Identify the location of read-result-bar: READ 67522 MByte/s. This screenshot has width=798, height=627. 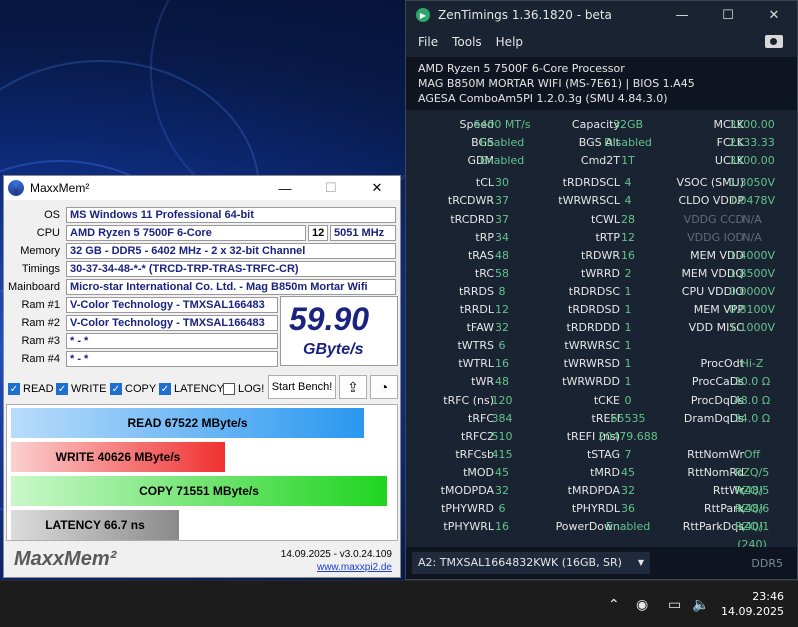
(187, 423).